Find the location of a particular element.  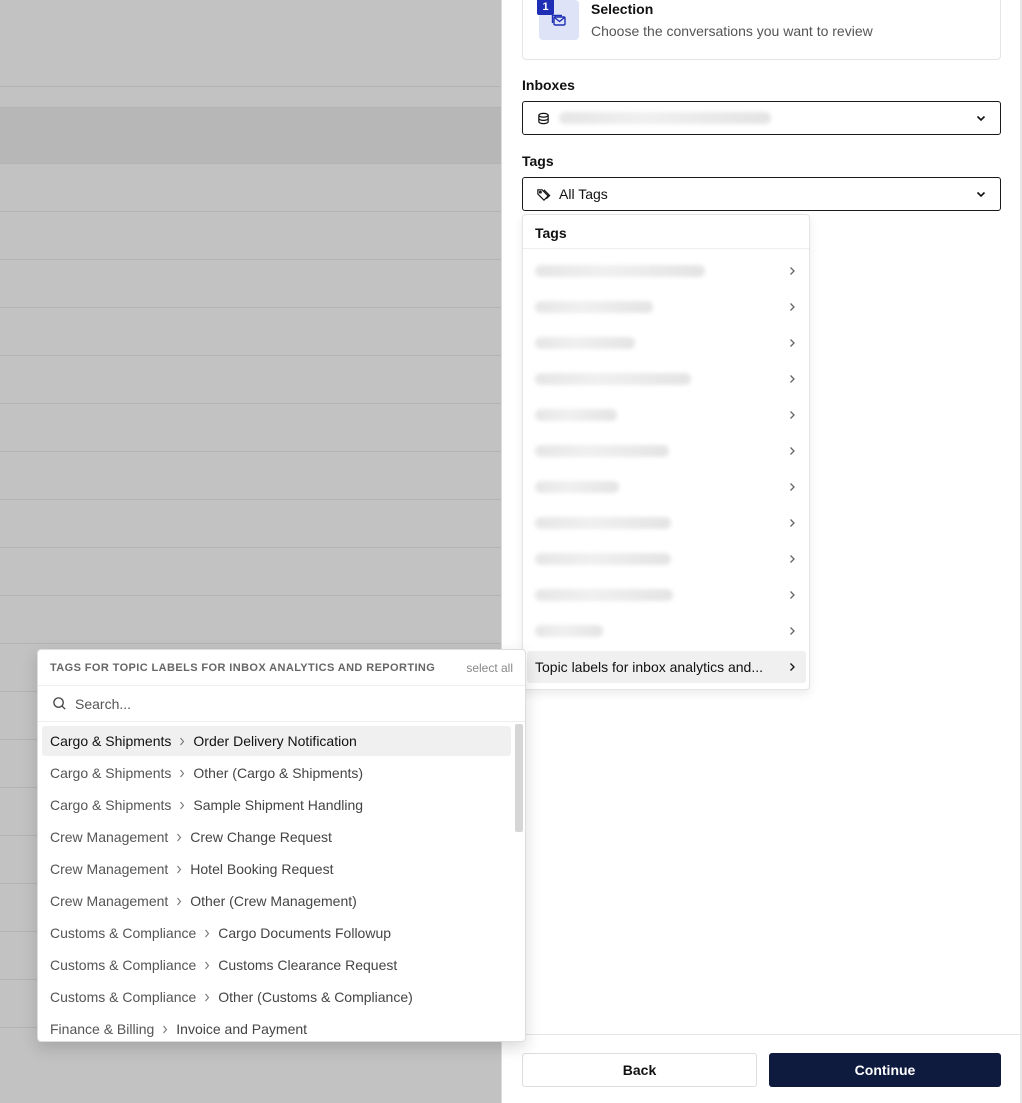

tag-option: Crew Management Crew Change Request is located at coordinates (276, 837).